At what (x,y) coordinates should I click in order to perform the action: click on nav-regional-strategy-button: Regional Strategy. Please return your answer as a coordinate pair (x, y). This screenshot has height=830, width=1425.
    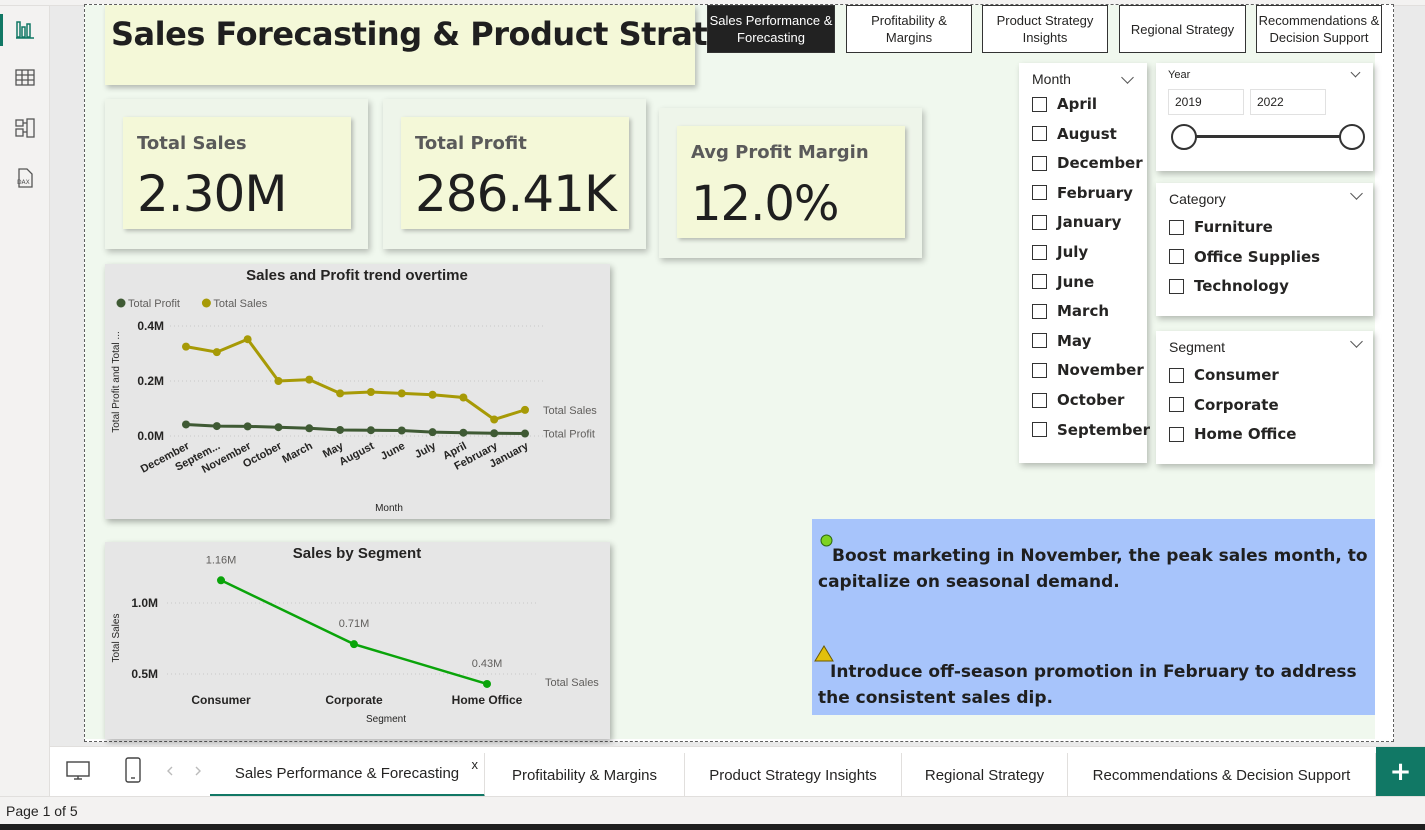
    Looking at the image, I should click on (1182, 29).